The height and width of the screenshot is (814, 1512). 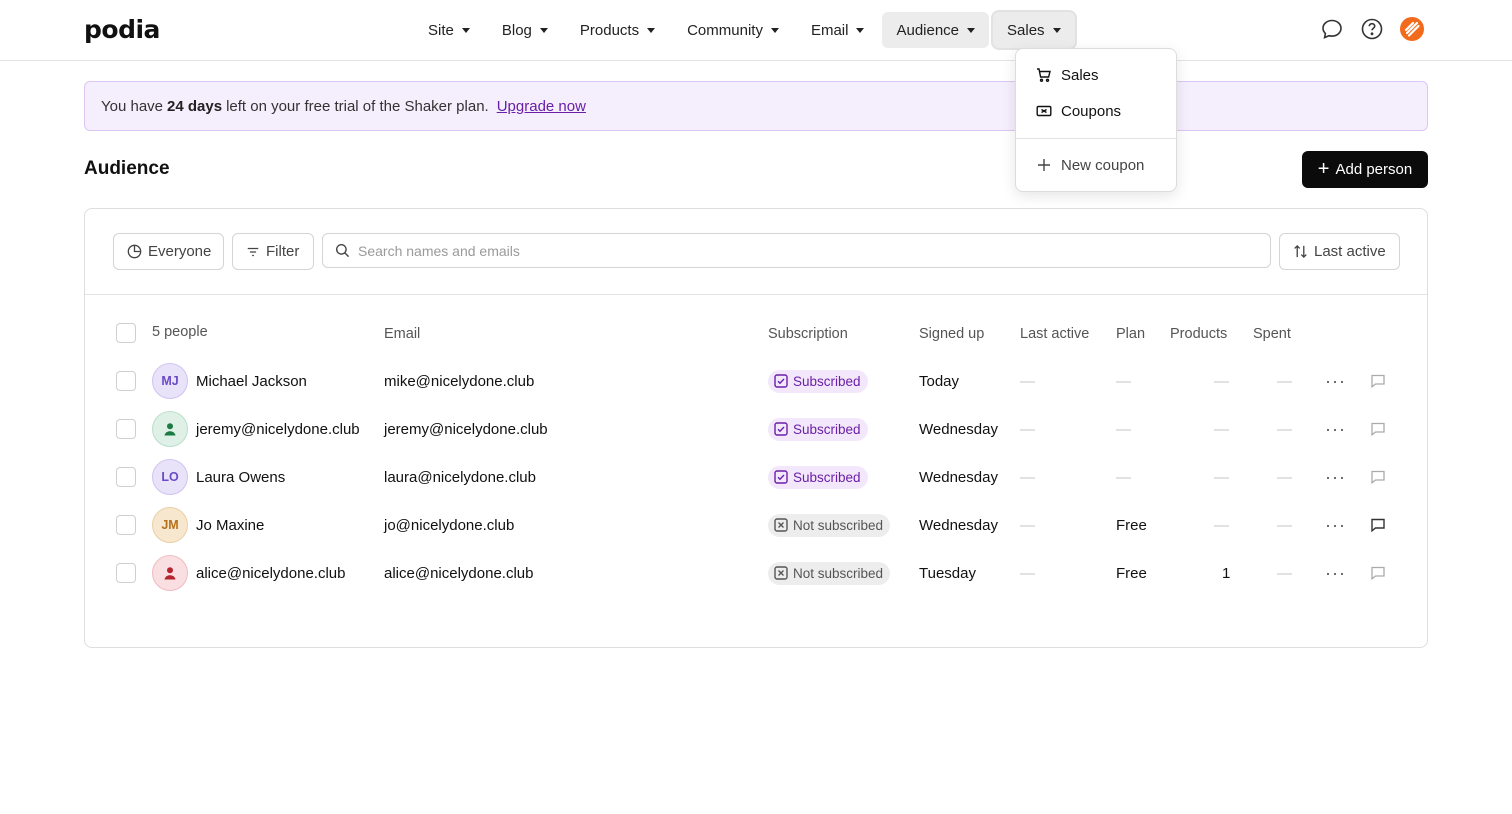 I want to click on person-email: alice@nicelydone.club, so click(x=459, y=573).